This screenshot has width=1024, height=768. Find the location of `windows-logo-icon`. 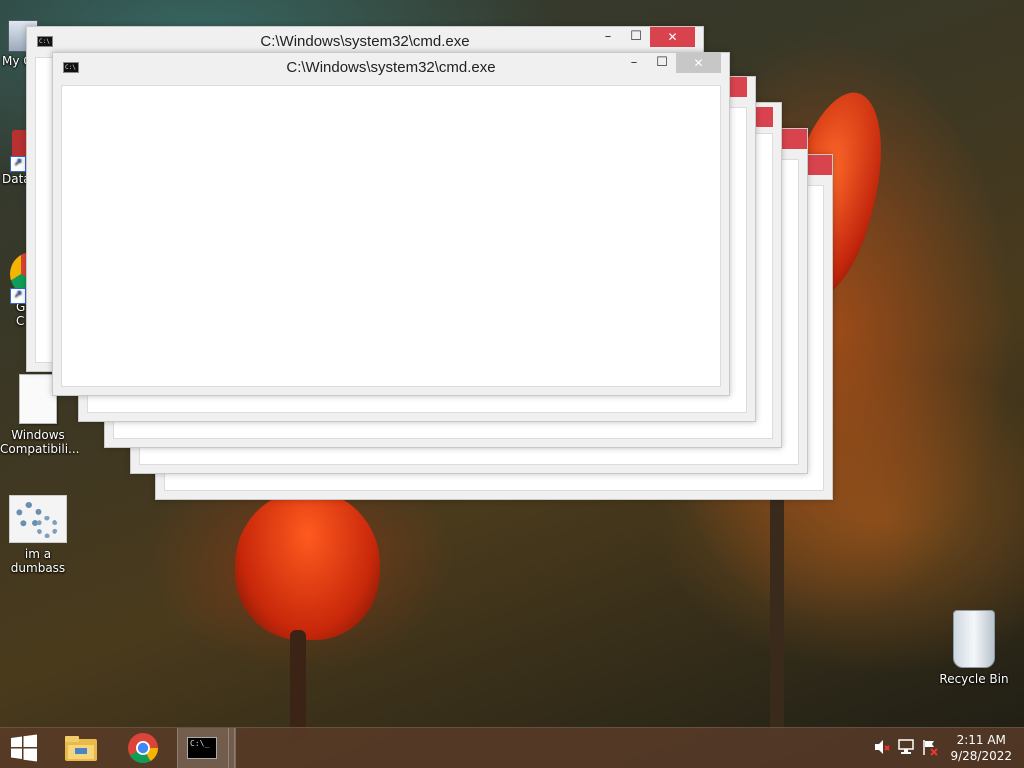

windows-logo-icon is located at coordinates (24, 748).